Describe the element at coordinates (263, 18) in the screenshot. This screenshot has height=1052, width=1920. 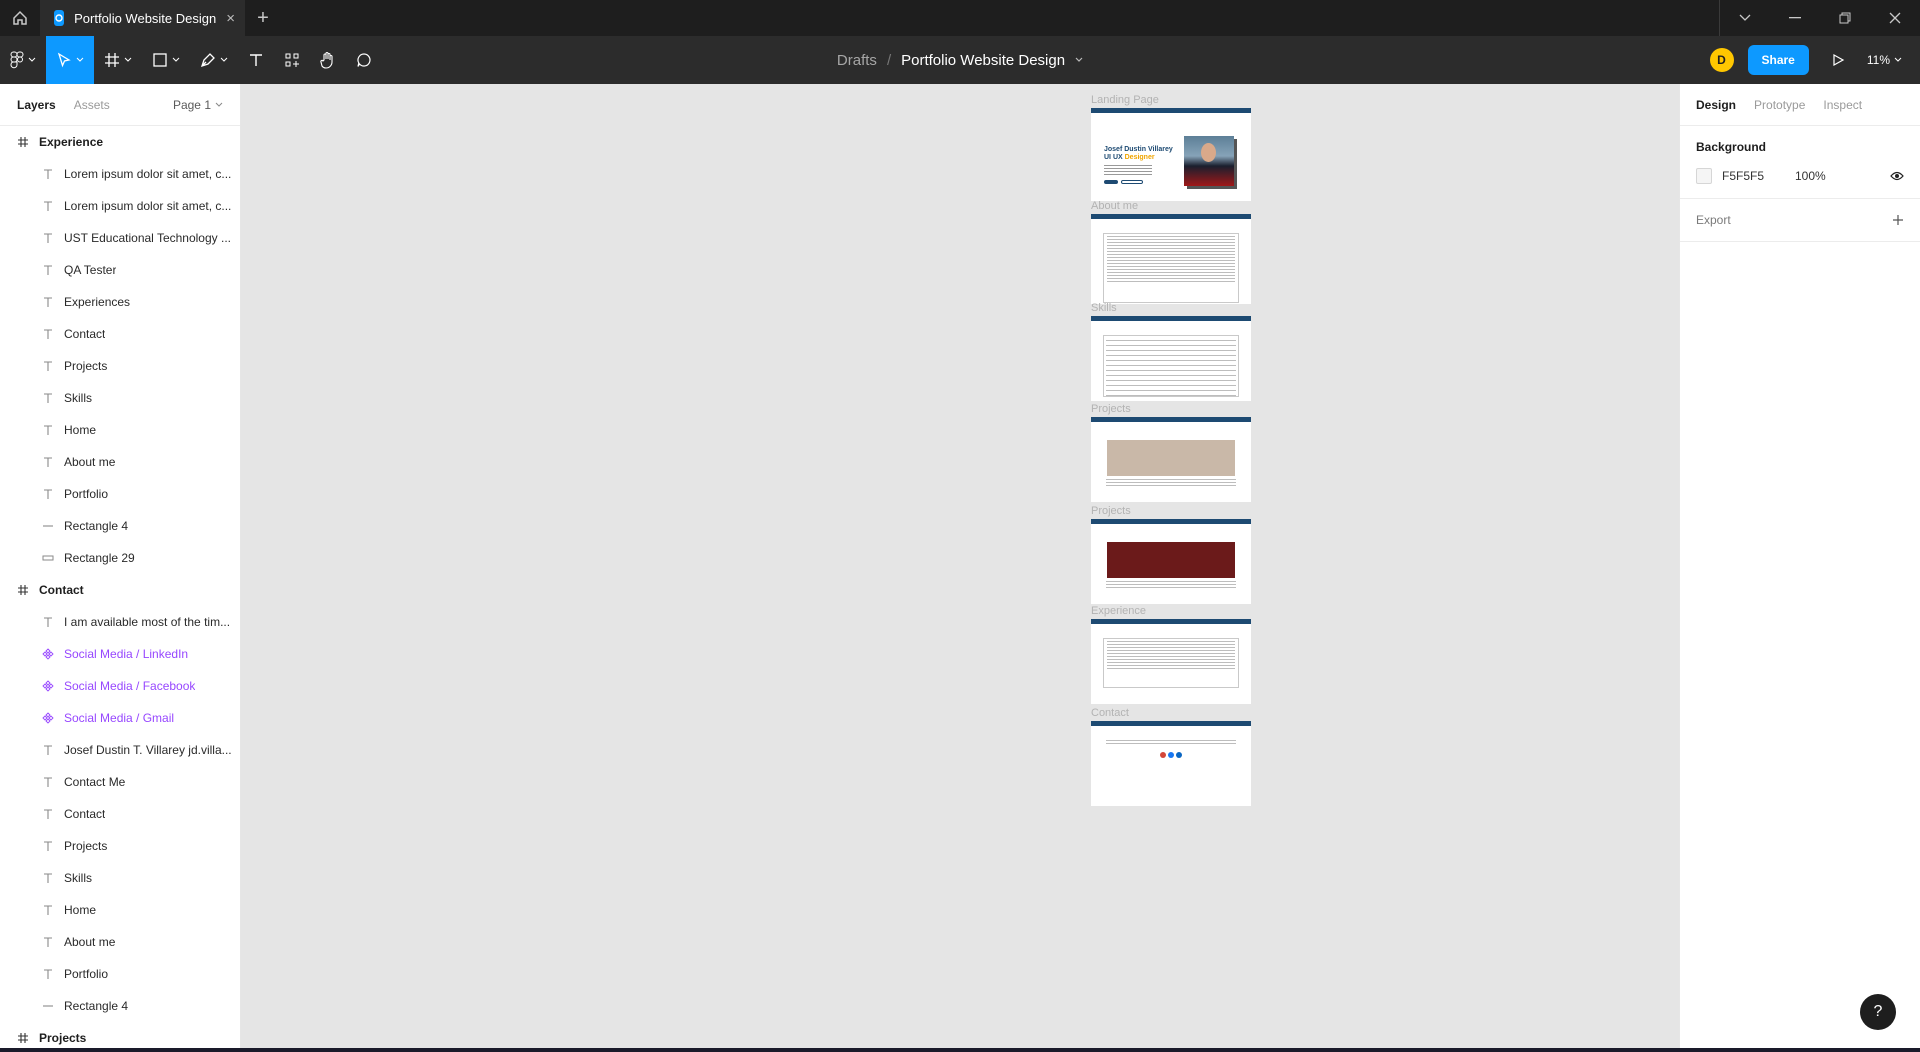
I see `new-tab-button: +` at that location.